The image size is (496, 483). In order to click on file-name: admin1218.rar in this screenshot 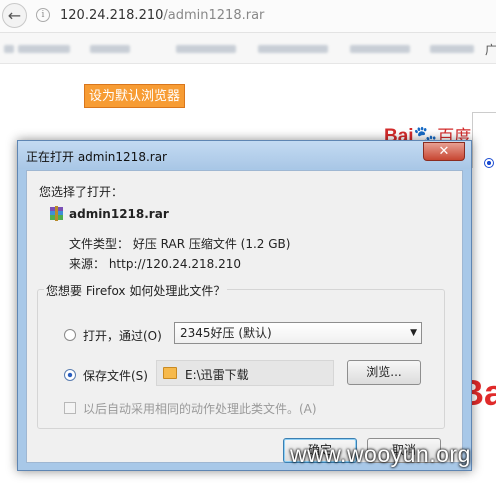, I will do `click(119, 214)`.